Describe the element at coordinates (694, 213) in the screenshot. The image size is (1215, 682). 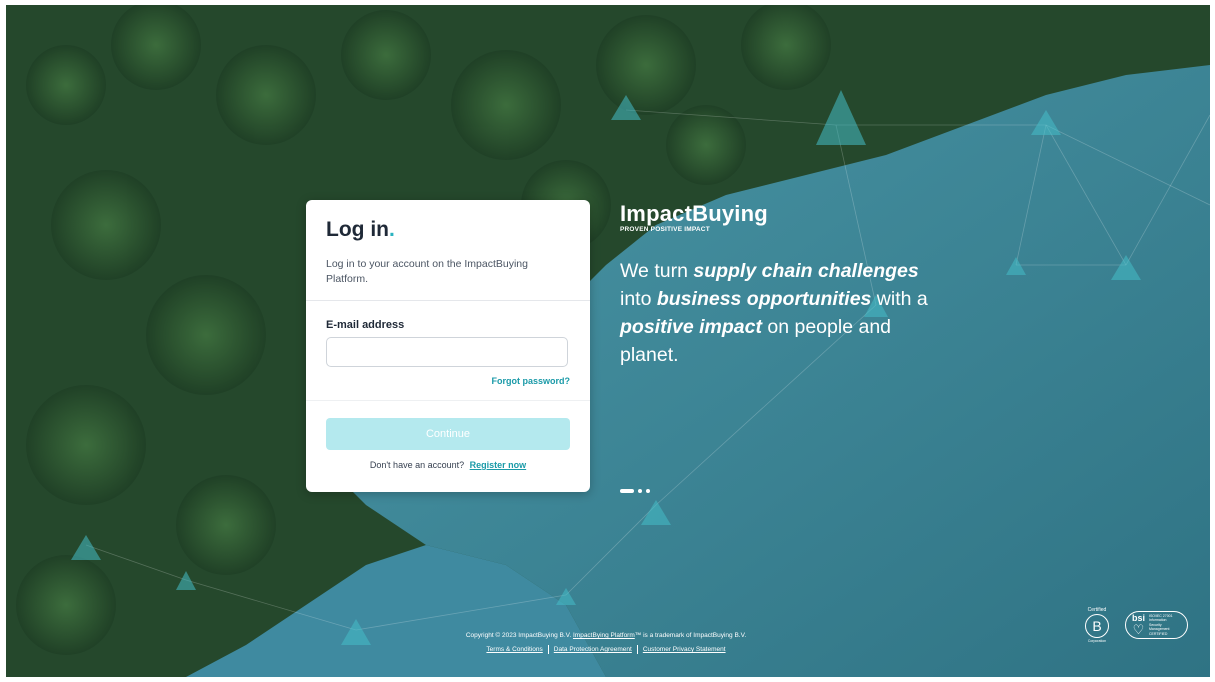
I see `impactbuying-logo: ImpactBuying` at that location.